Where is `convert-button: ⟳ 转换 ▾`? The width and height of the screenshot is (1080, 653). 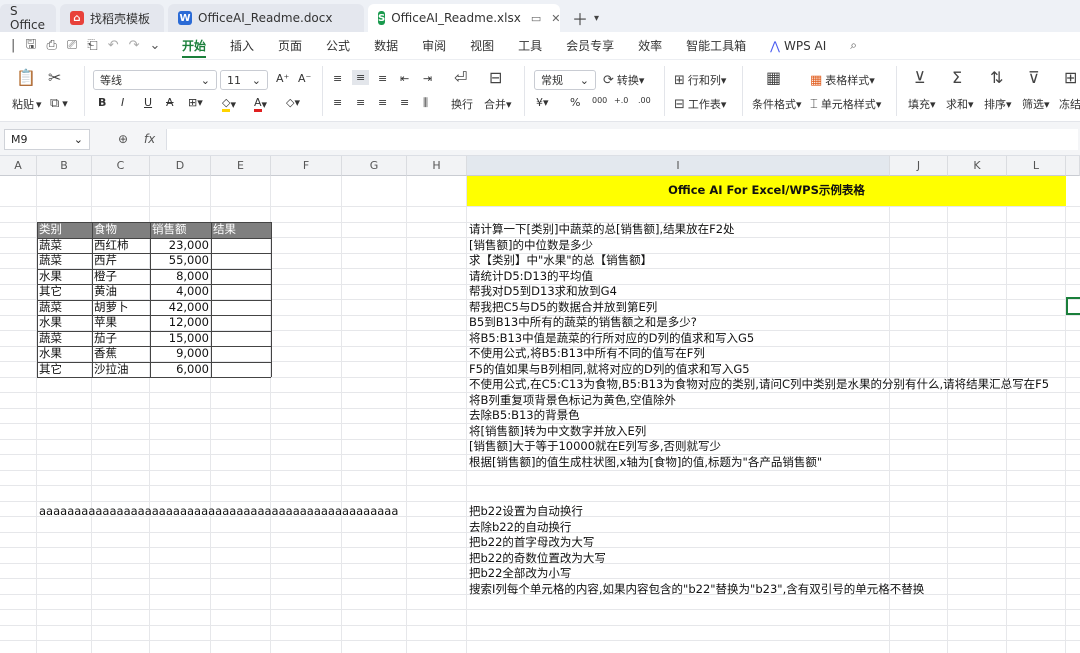 convert-button: ⟳ 转换 ▾ is located at coordinates (623, 80).